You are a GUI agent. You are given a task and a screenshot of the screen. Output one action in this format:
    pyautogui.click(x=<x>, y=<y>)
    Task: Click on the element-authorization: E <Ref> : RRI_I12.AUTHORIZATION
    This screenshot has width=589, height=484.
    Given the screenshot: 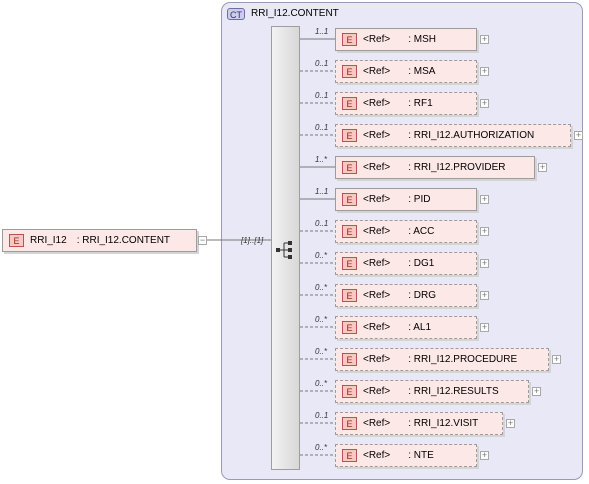 What is the action you would take?
    pyautogui.click(x=453, y=135)
    